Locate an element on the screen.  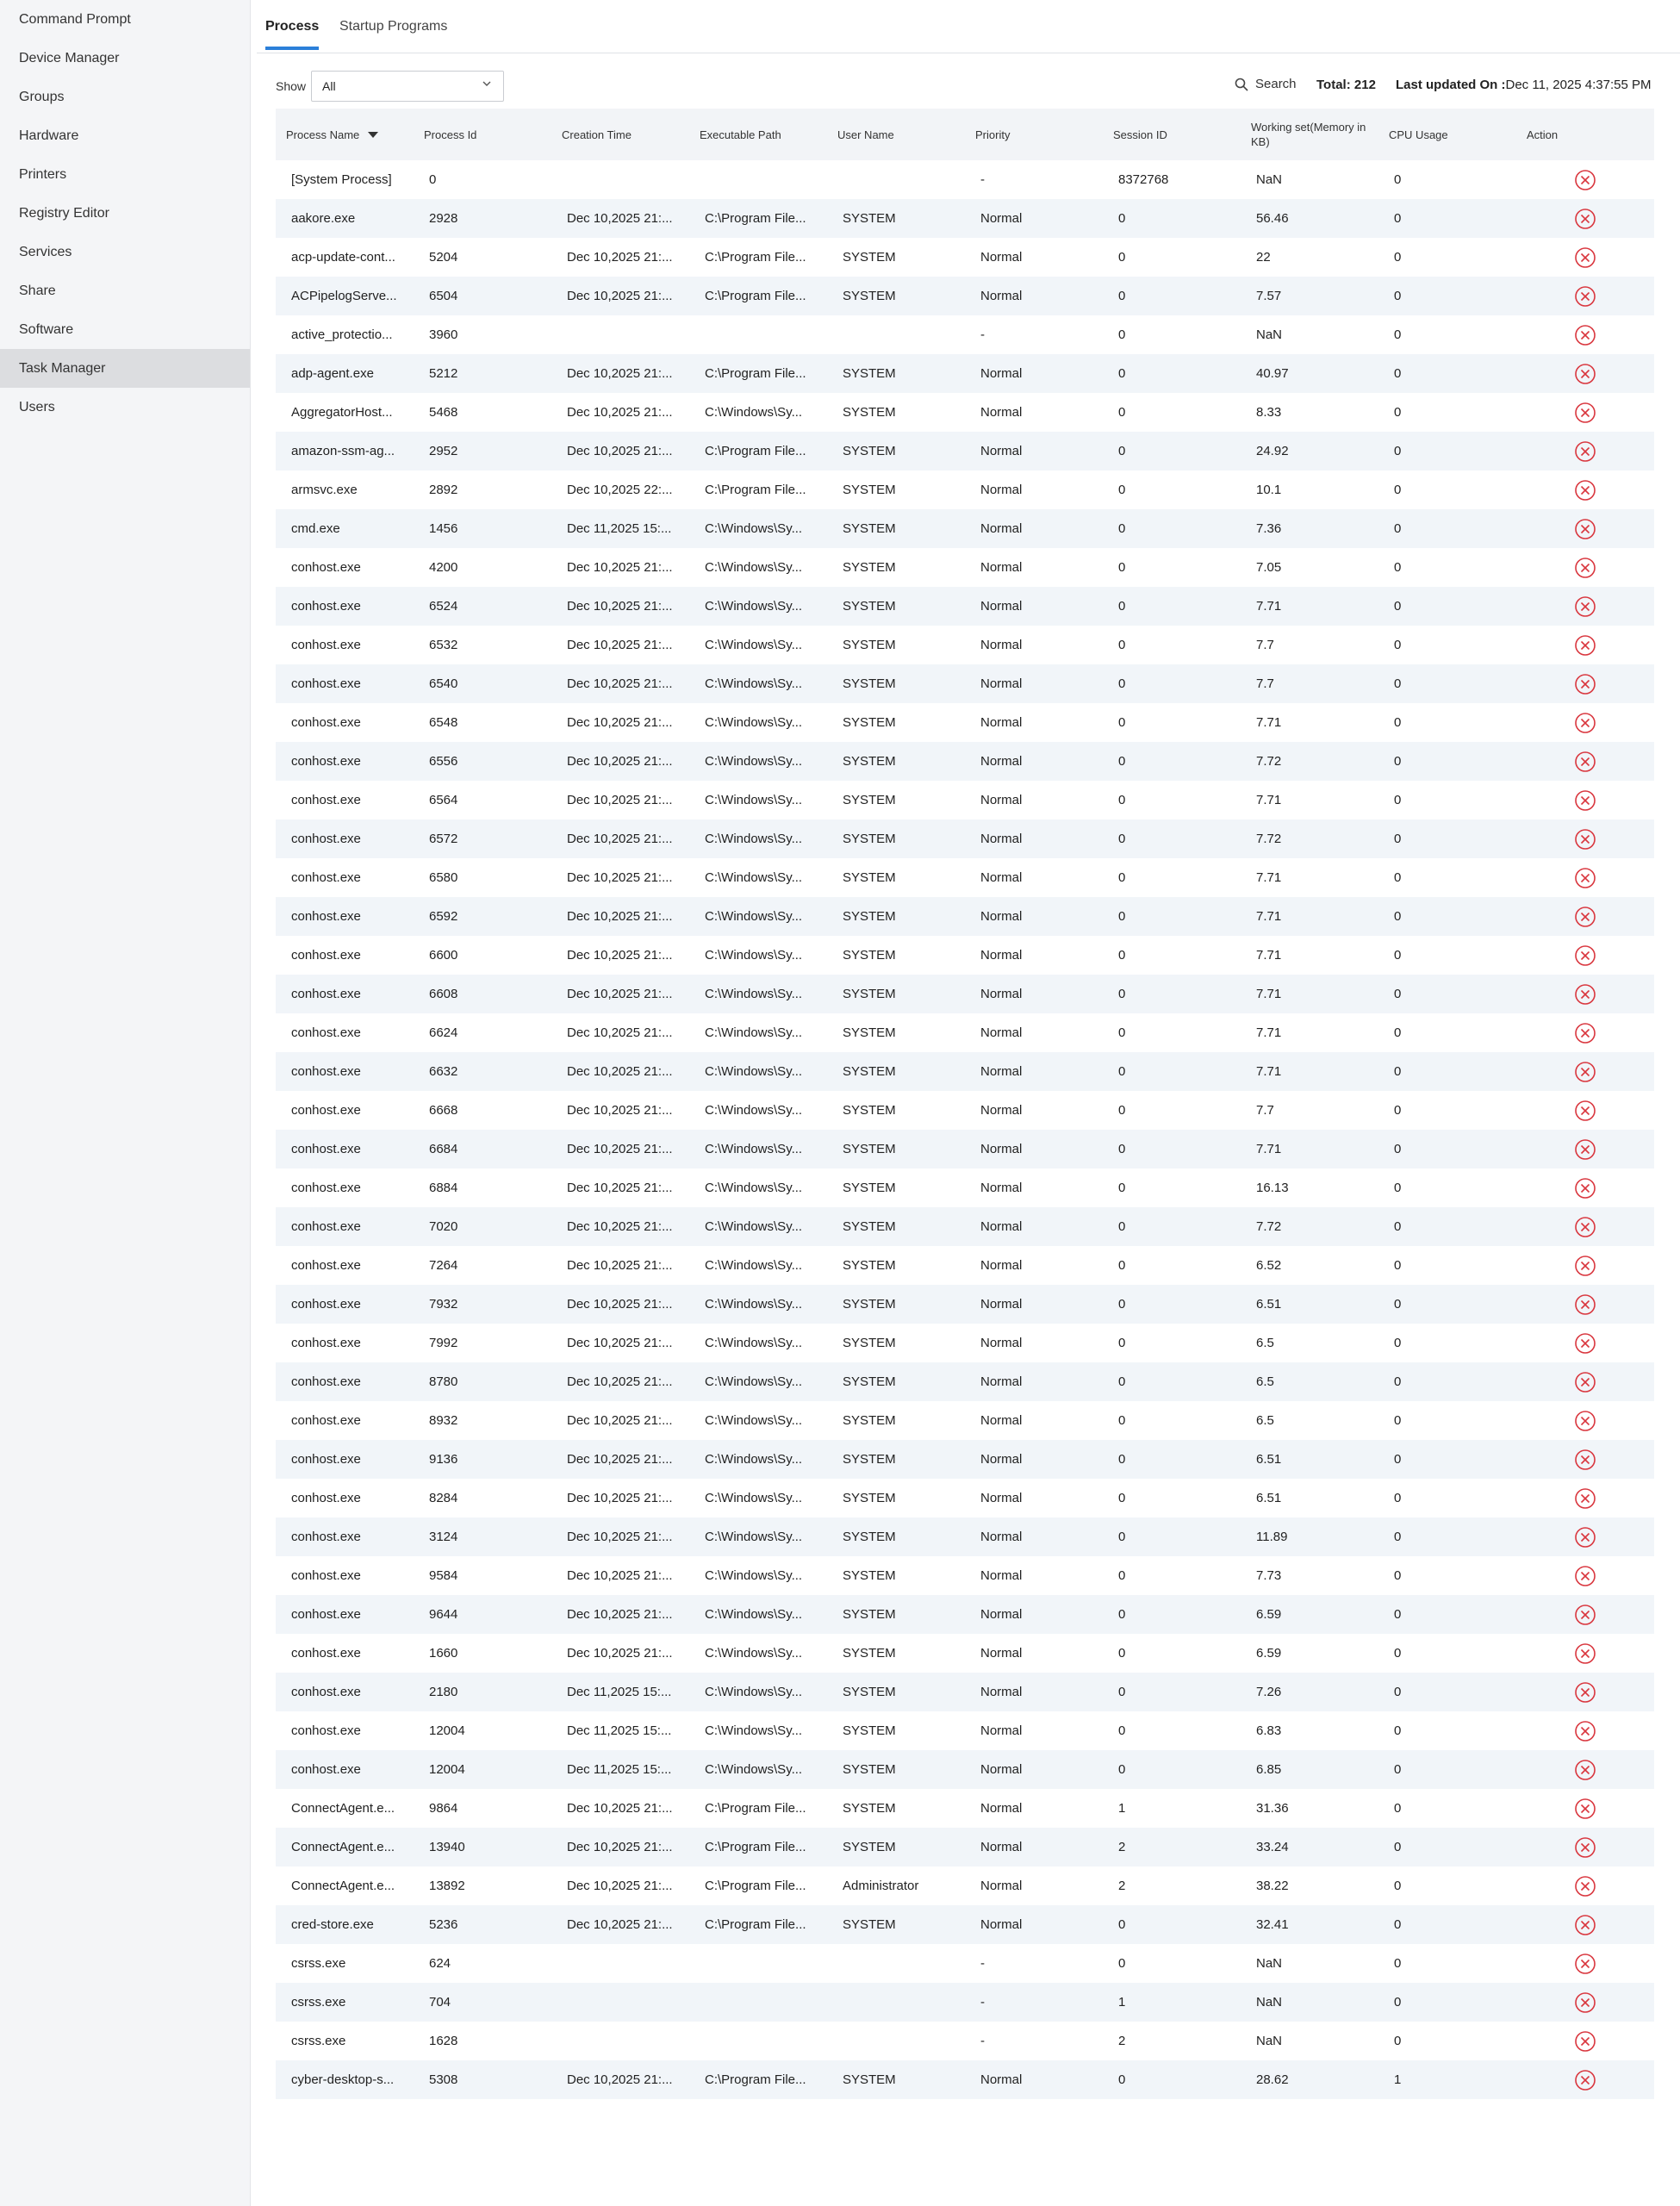
tab-process: Process is located at coordinates (293, 34).